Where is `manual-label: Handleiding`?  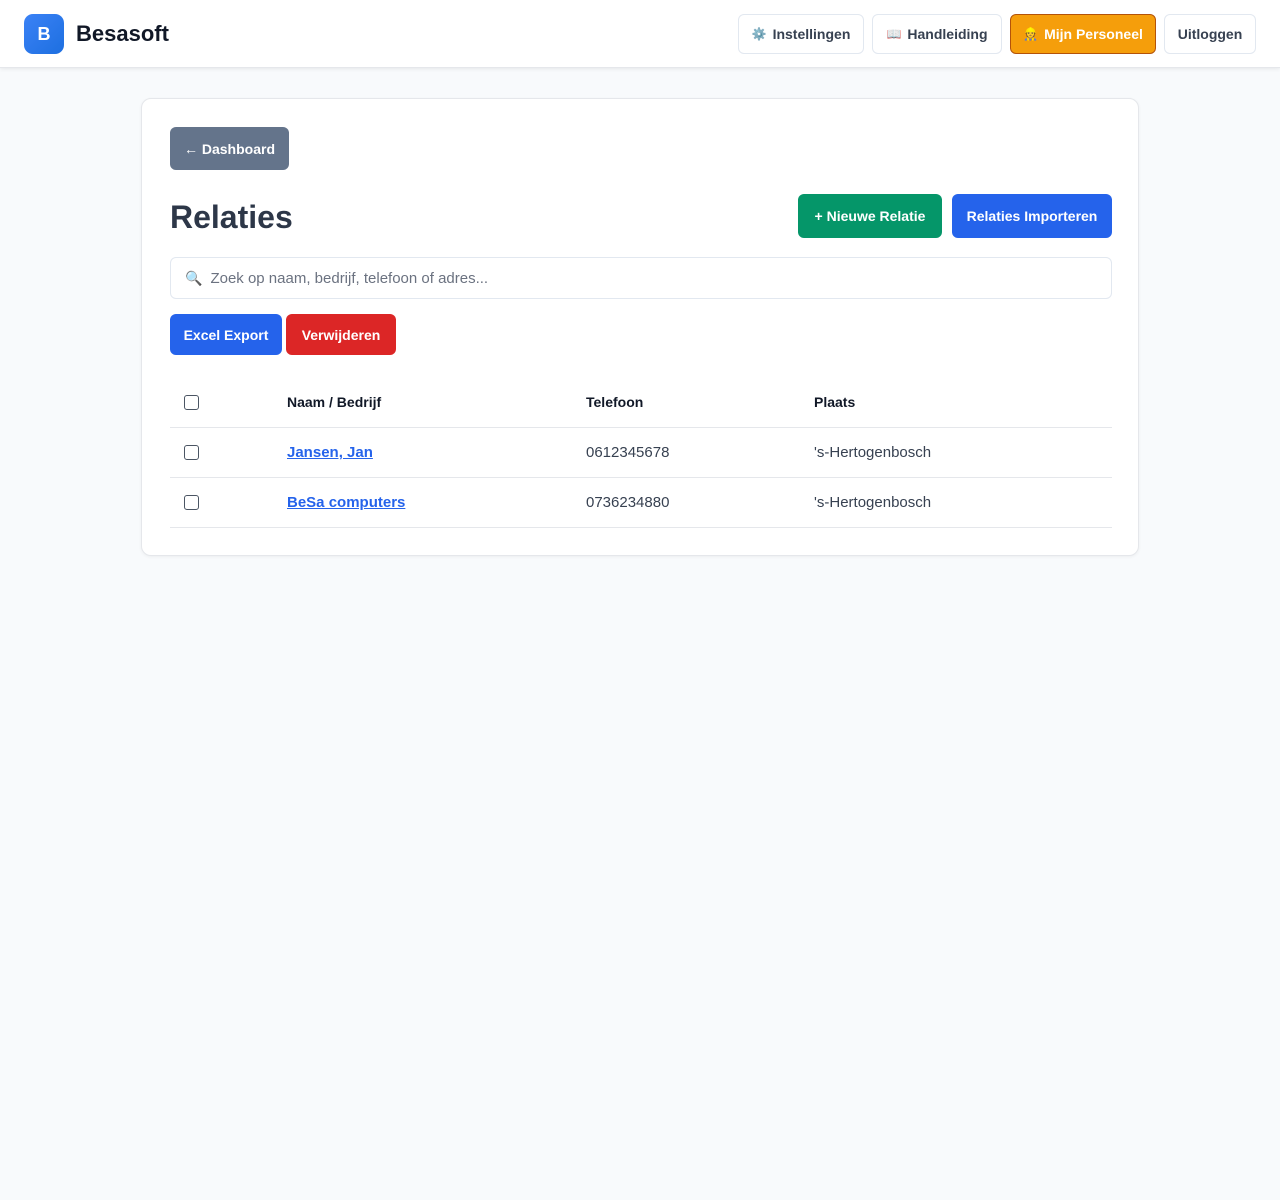
manual-label: Handleiding is located at coordinates (947, 34).